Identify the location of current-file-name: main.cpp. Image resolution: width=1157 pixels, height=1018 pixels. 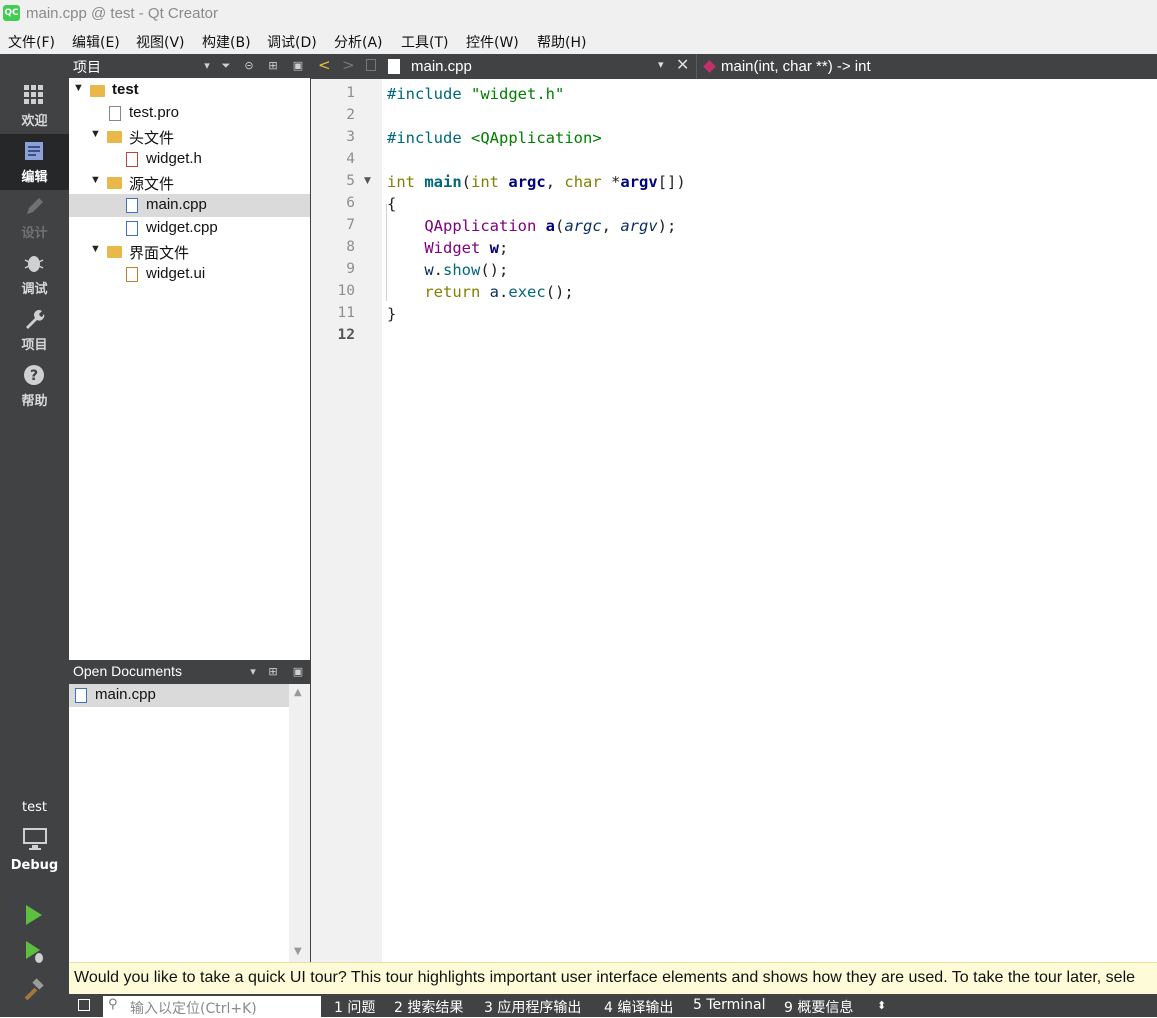
(441, 66).